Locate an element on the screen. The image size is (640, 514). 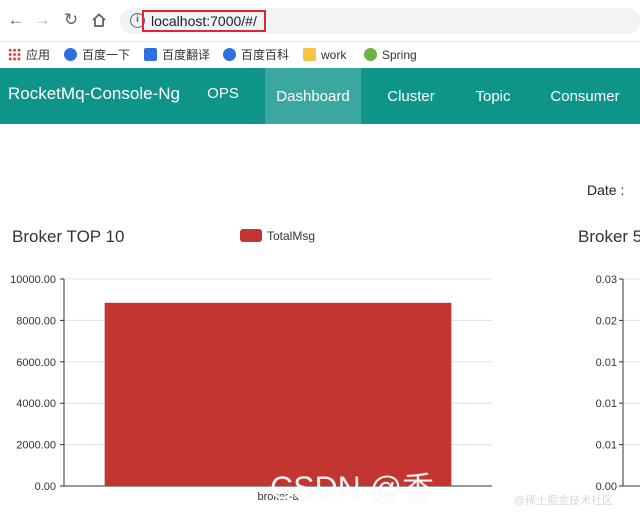
chart2-y-tick-label: 0.03 is located at coordinates (606, 280).